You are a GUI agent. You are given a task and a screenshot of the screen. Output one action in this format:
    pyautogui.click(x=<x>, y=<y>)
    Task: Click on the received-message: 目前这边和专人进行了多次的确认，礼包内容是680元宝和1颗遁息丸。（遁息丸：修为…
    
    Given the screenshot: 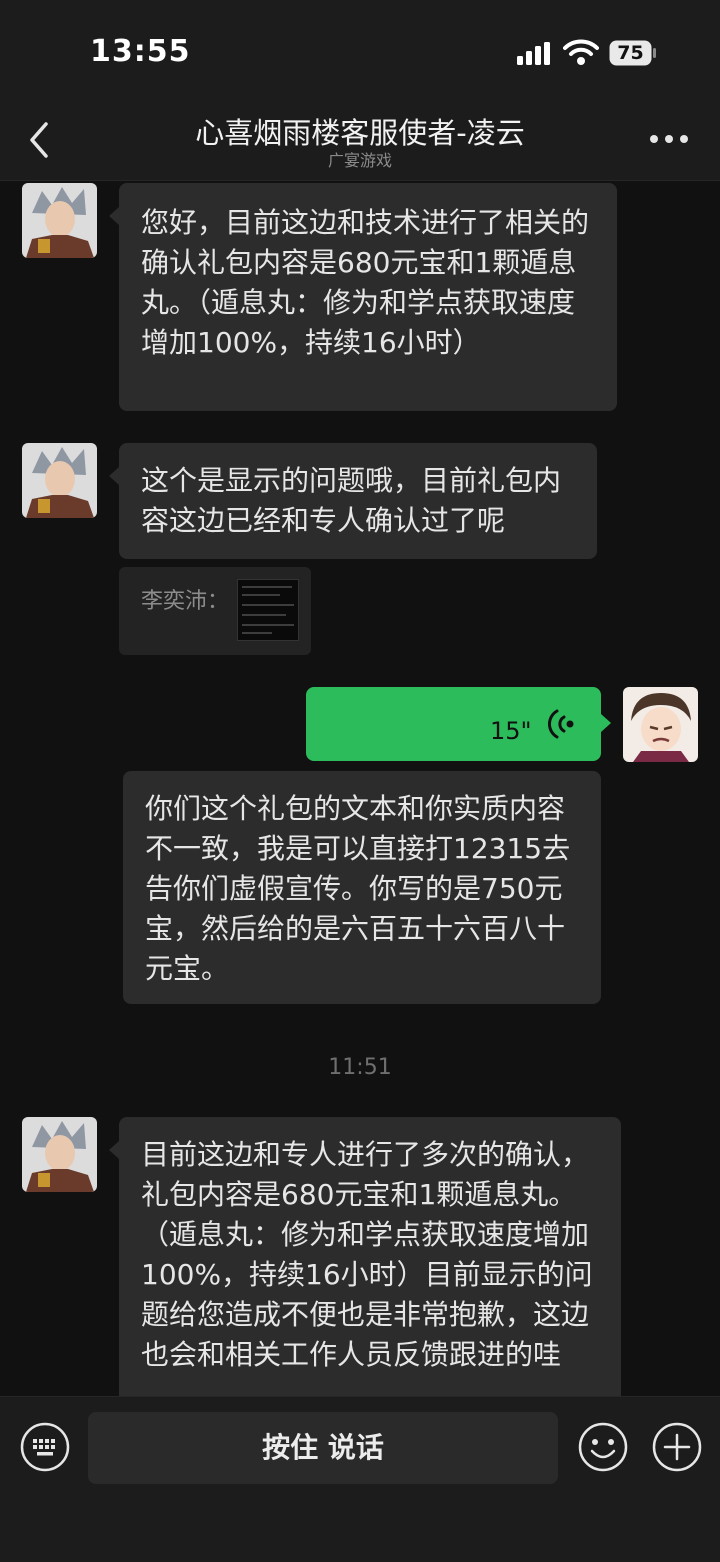 What is the action you would take?
    pyautogui.click(x=370, y=1256)
    